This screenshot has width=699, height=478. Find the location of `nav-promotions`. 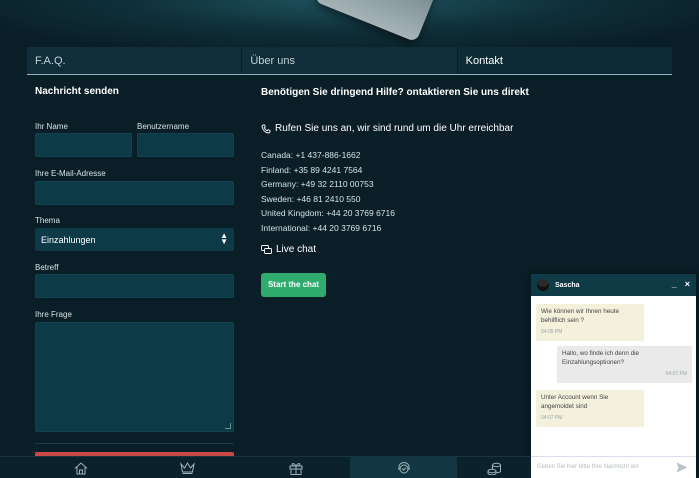

nav-promotions is located at coordinates (295, 467).